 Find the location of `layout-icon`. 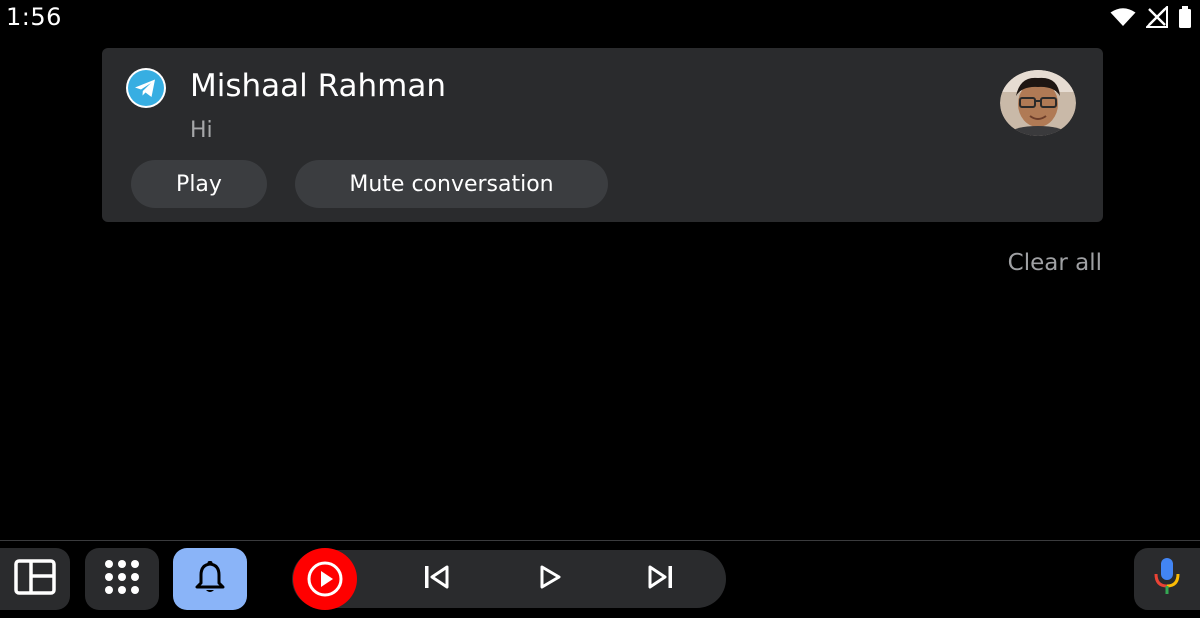

layout-icon is located at coordinates (35, 579).